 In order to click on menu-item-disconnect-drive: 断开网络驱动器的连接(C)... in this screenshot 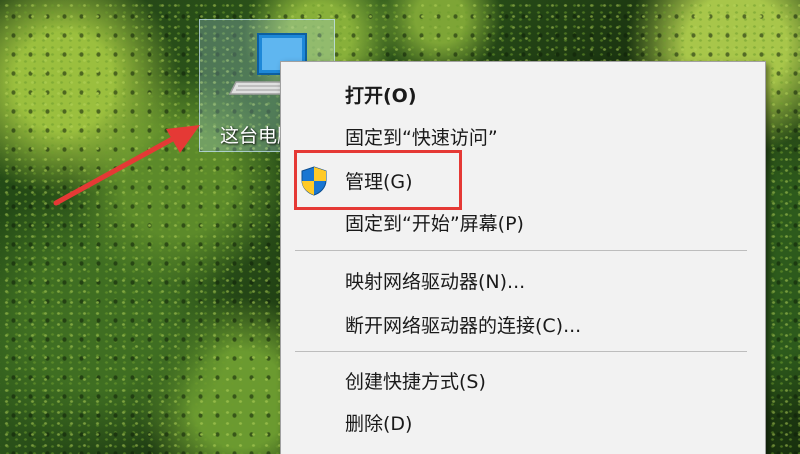, I will do `click(523, 324)`.